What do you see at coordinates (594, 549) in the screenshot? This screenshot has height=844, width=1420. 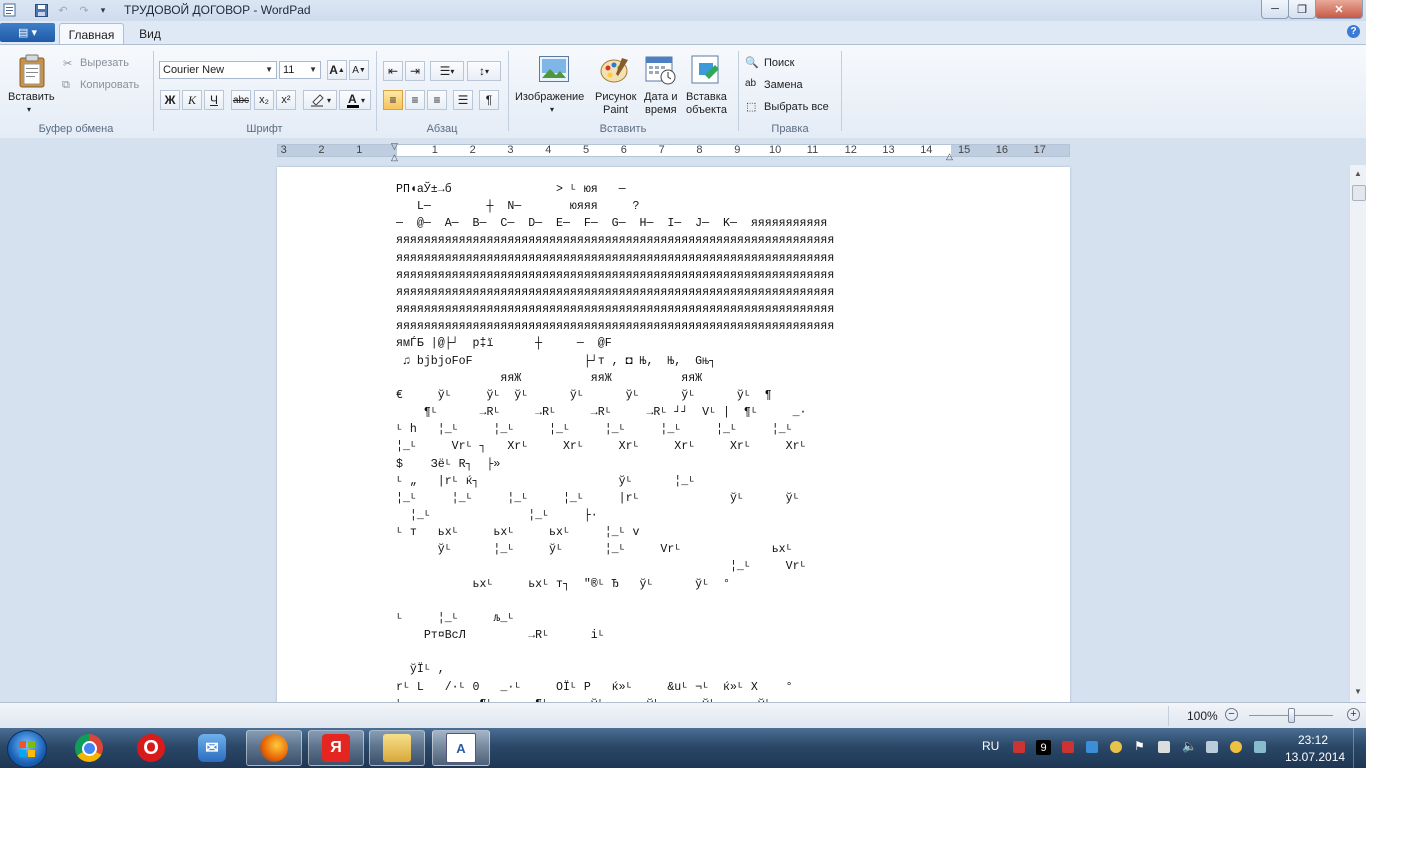 I see `document-line: ўᴸ ¦_ᴸ ўᴸ ¦_ᴸ Vrᴸ ьxᴸ` at bounding box center [594, 549].